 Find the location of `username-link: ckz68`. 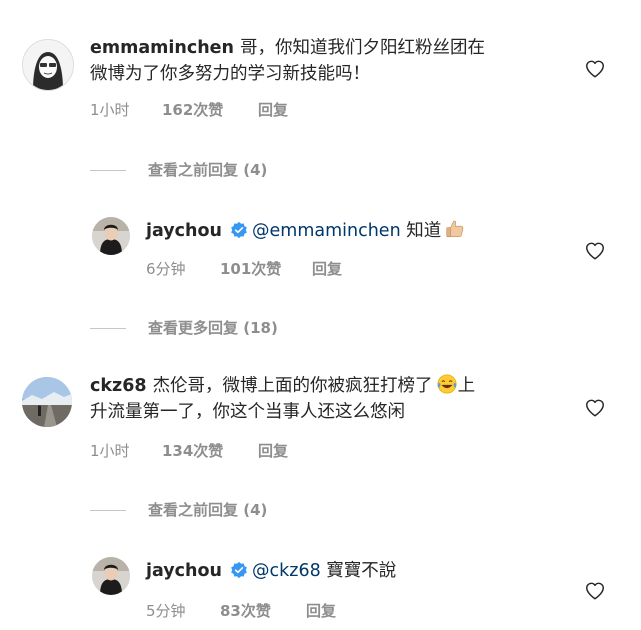

username-link: ckz68 is located at coordinates (118, 386).